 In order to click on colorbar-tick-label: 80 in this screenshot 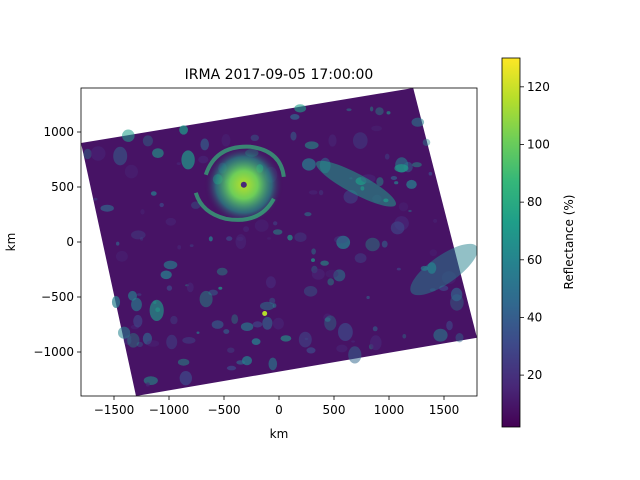, I will do `click(534, 202)`.